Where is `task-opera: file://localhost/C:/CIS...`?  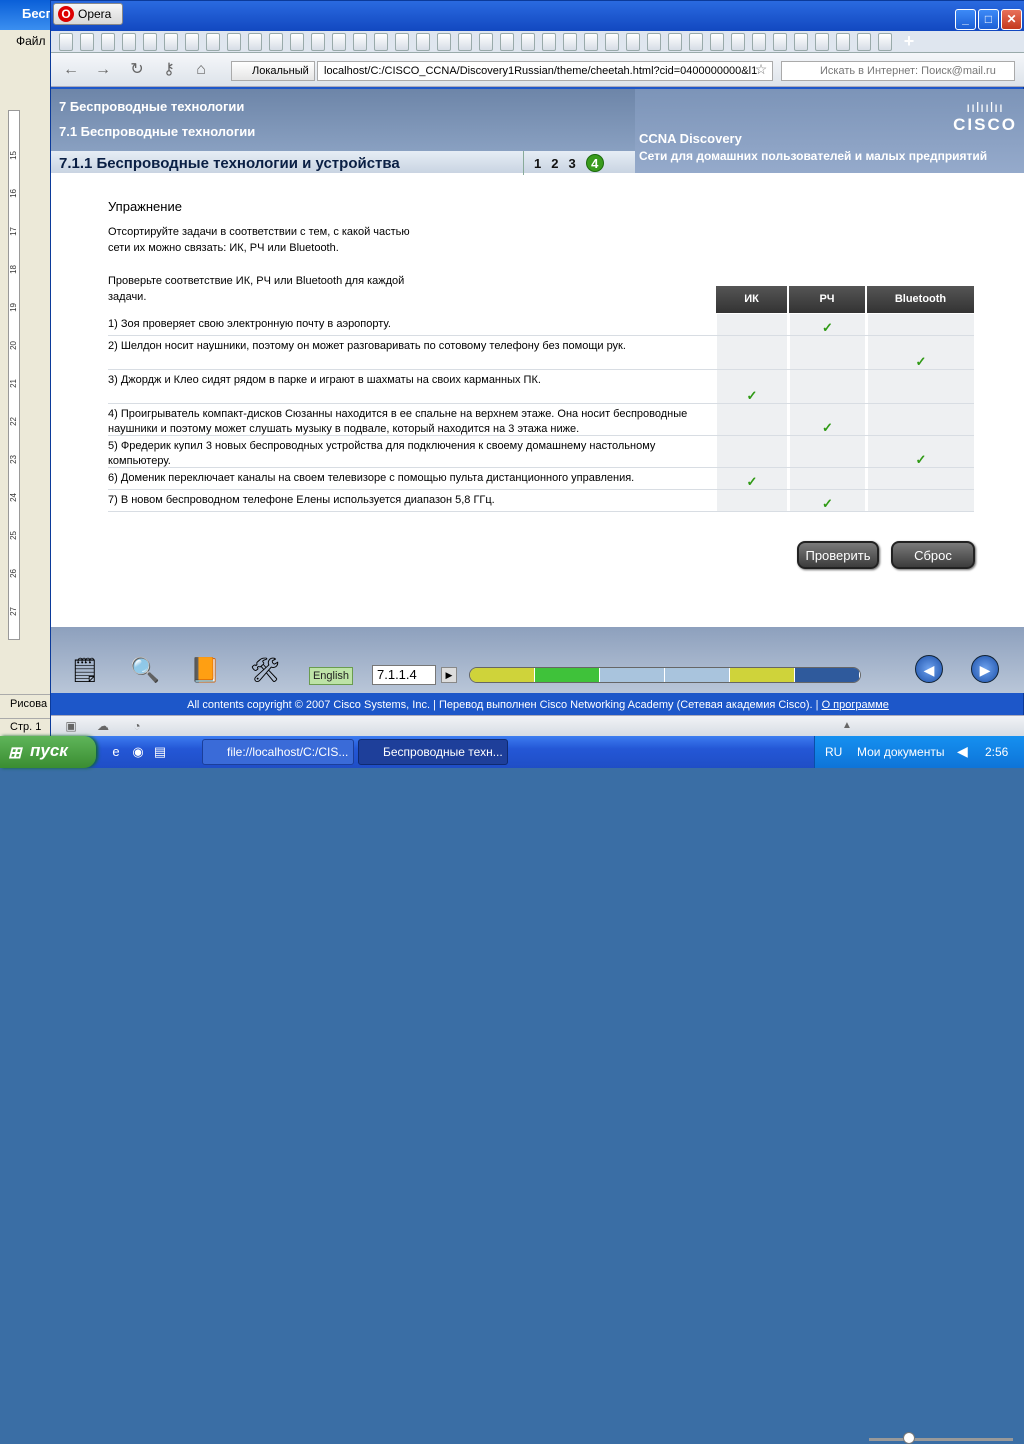 task-opera: file://localhost/C:/CIS... is located at coordinates (278, 752).